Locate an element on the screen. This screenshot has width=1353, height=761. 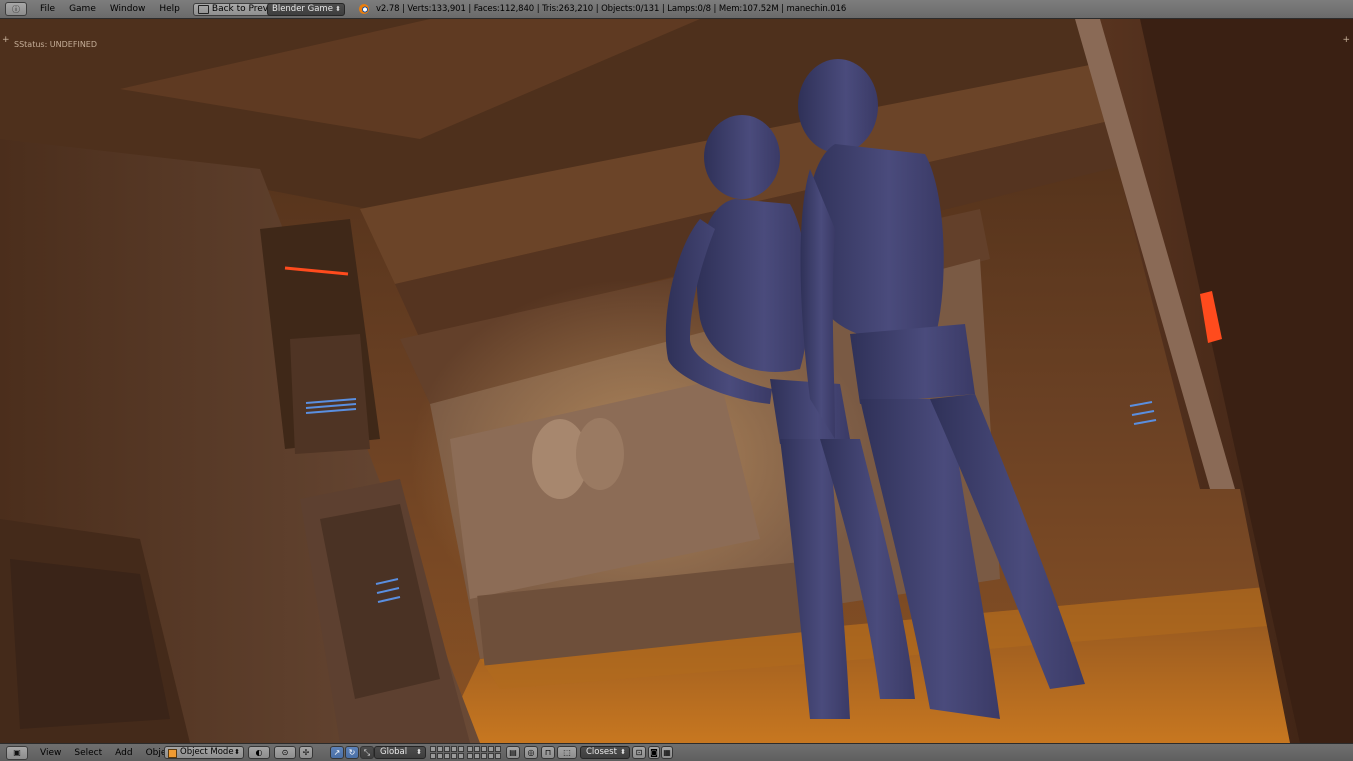
translate-icon: ↗ is located at coordinates (337, 752).